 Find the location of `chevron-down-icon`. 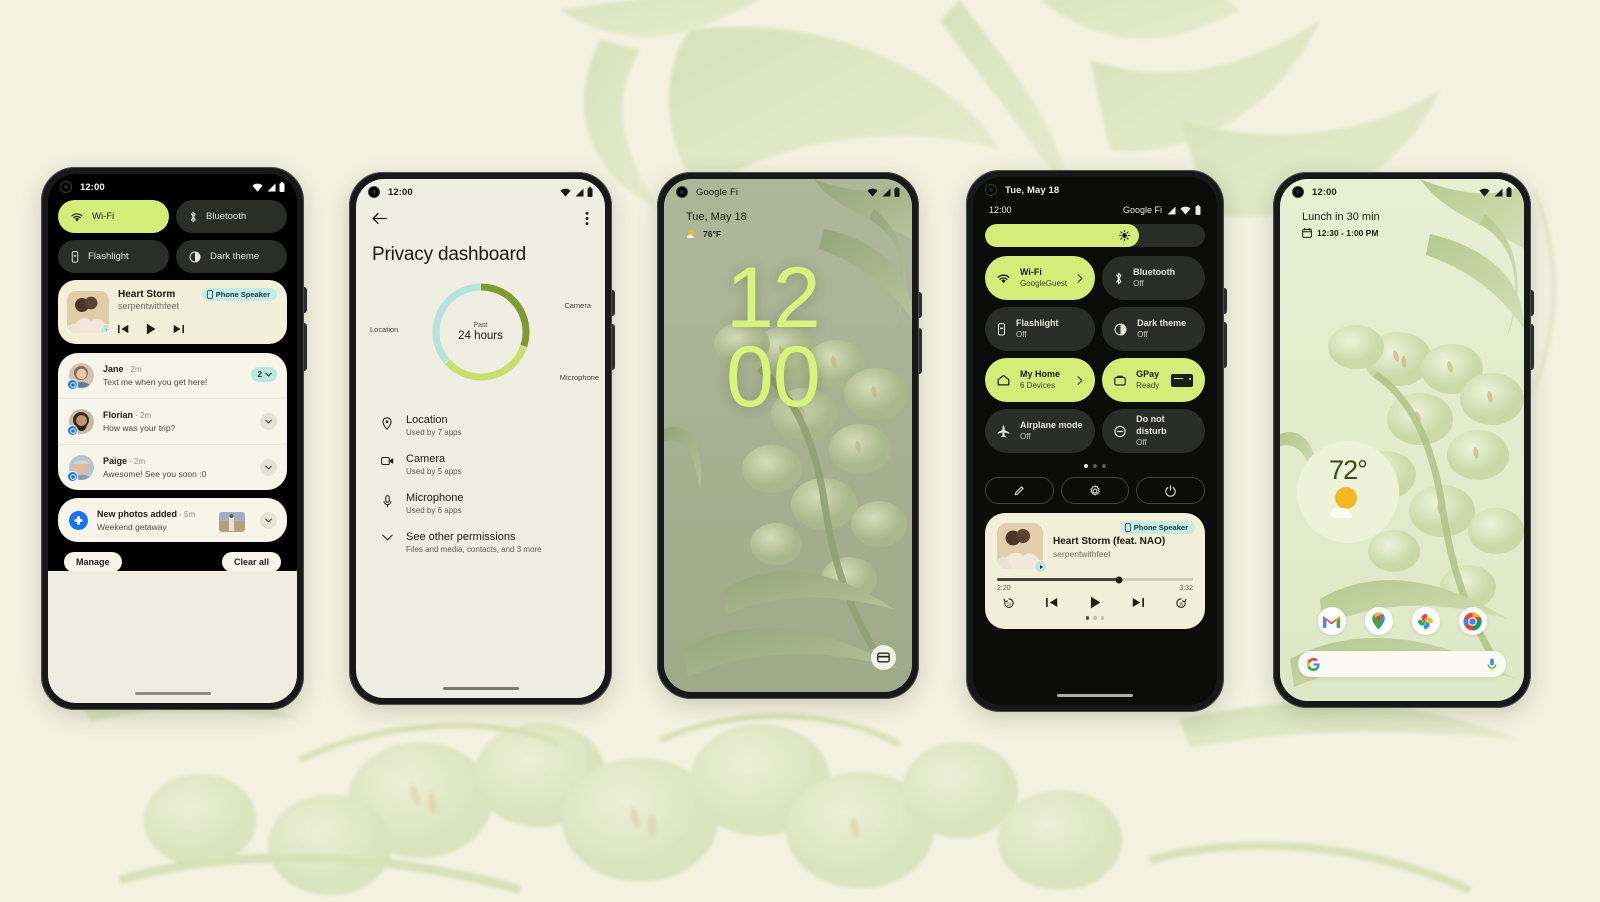

chevron-down-icon is located at coordinates (268, 421).